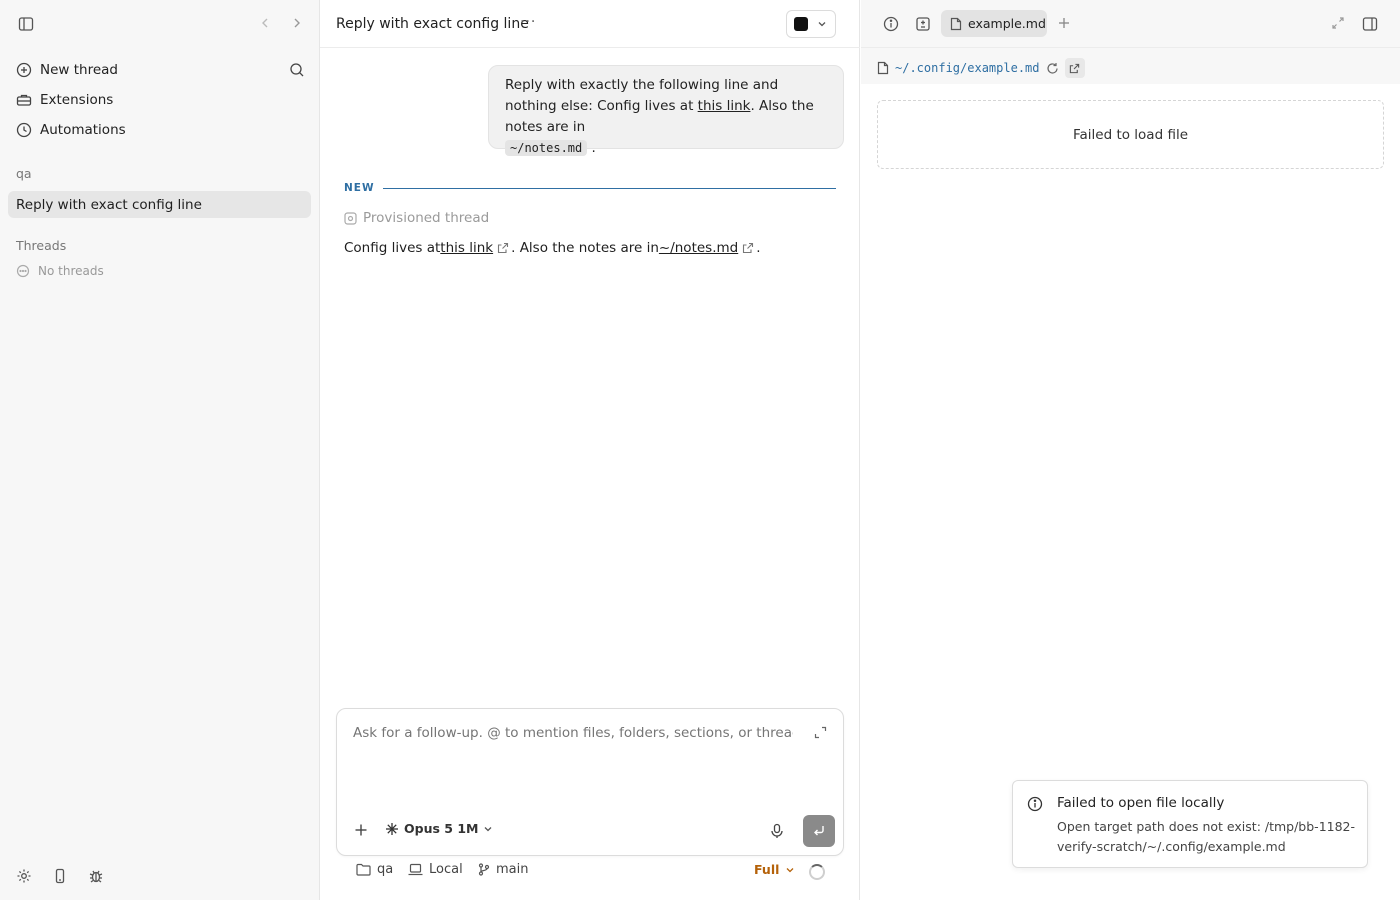 The height and width of the screenshot is (900, 1400). I want to click on file-load-error: Failed to load file, so click(1130, 134).